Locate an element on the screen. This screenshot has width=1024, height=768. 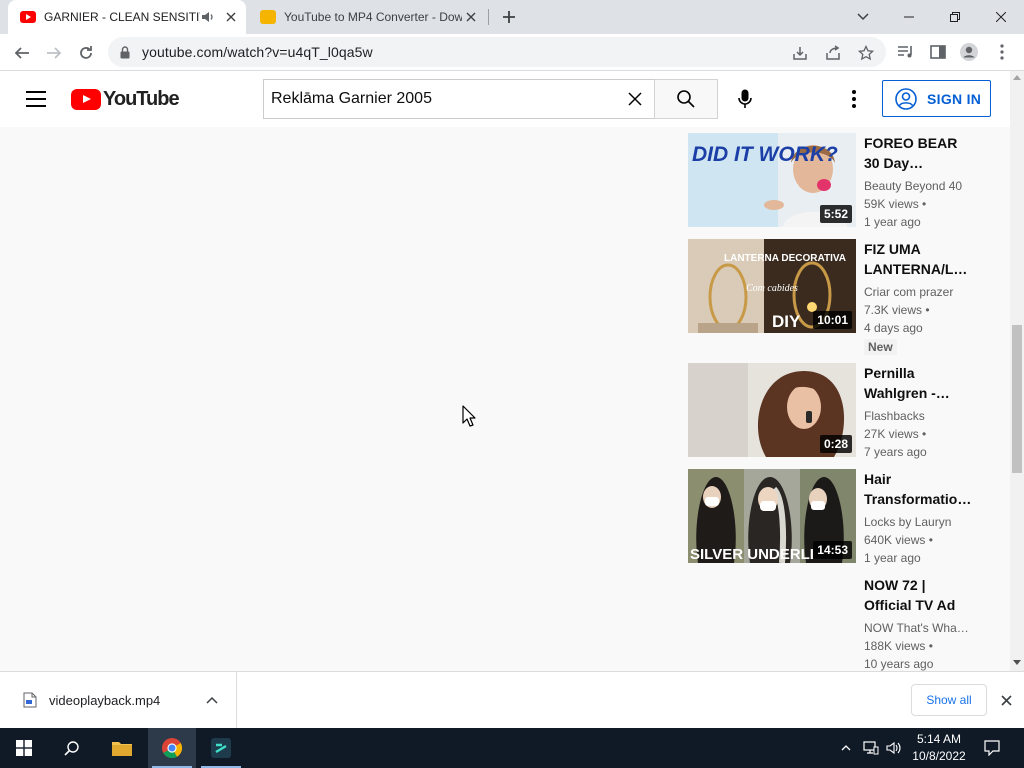
chrome-taskbar-button is located at coordinates (172, 748).